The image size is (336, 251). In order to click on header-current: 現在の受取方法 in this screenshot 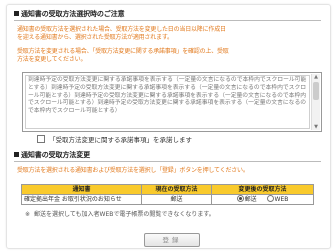, I will do `click(176, 189)`.